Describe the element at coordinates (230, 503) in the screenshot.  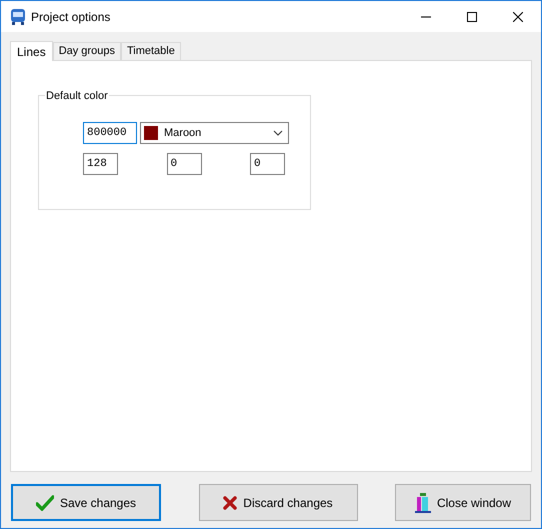
I see `cross-icon` at that location.